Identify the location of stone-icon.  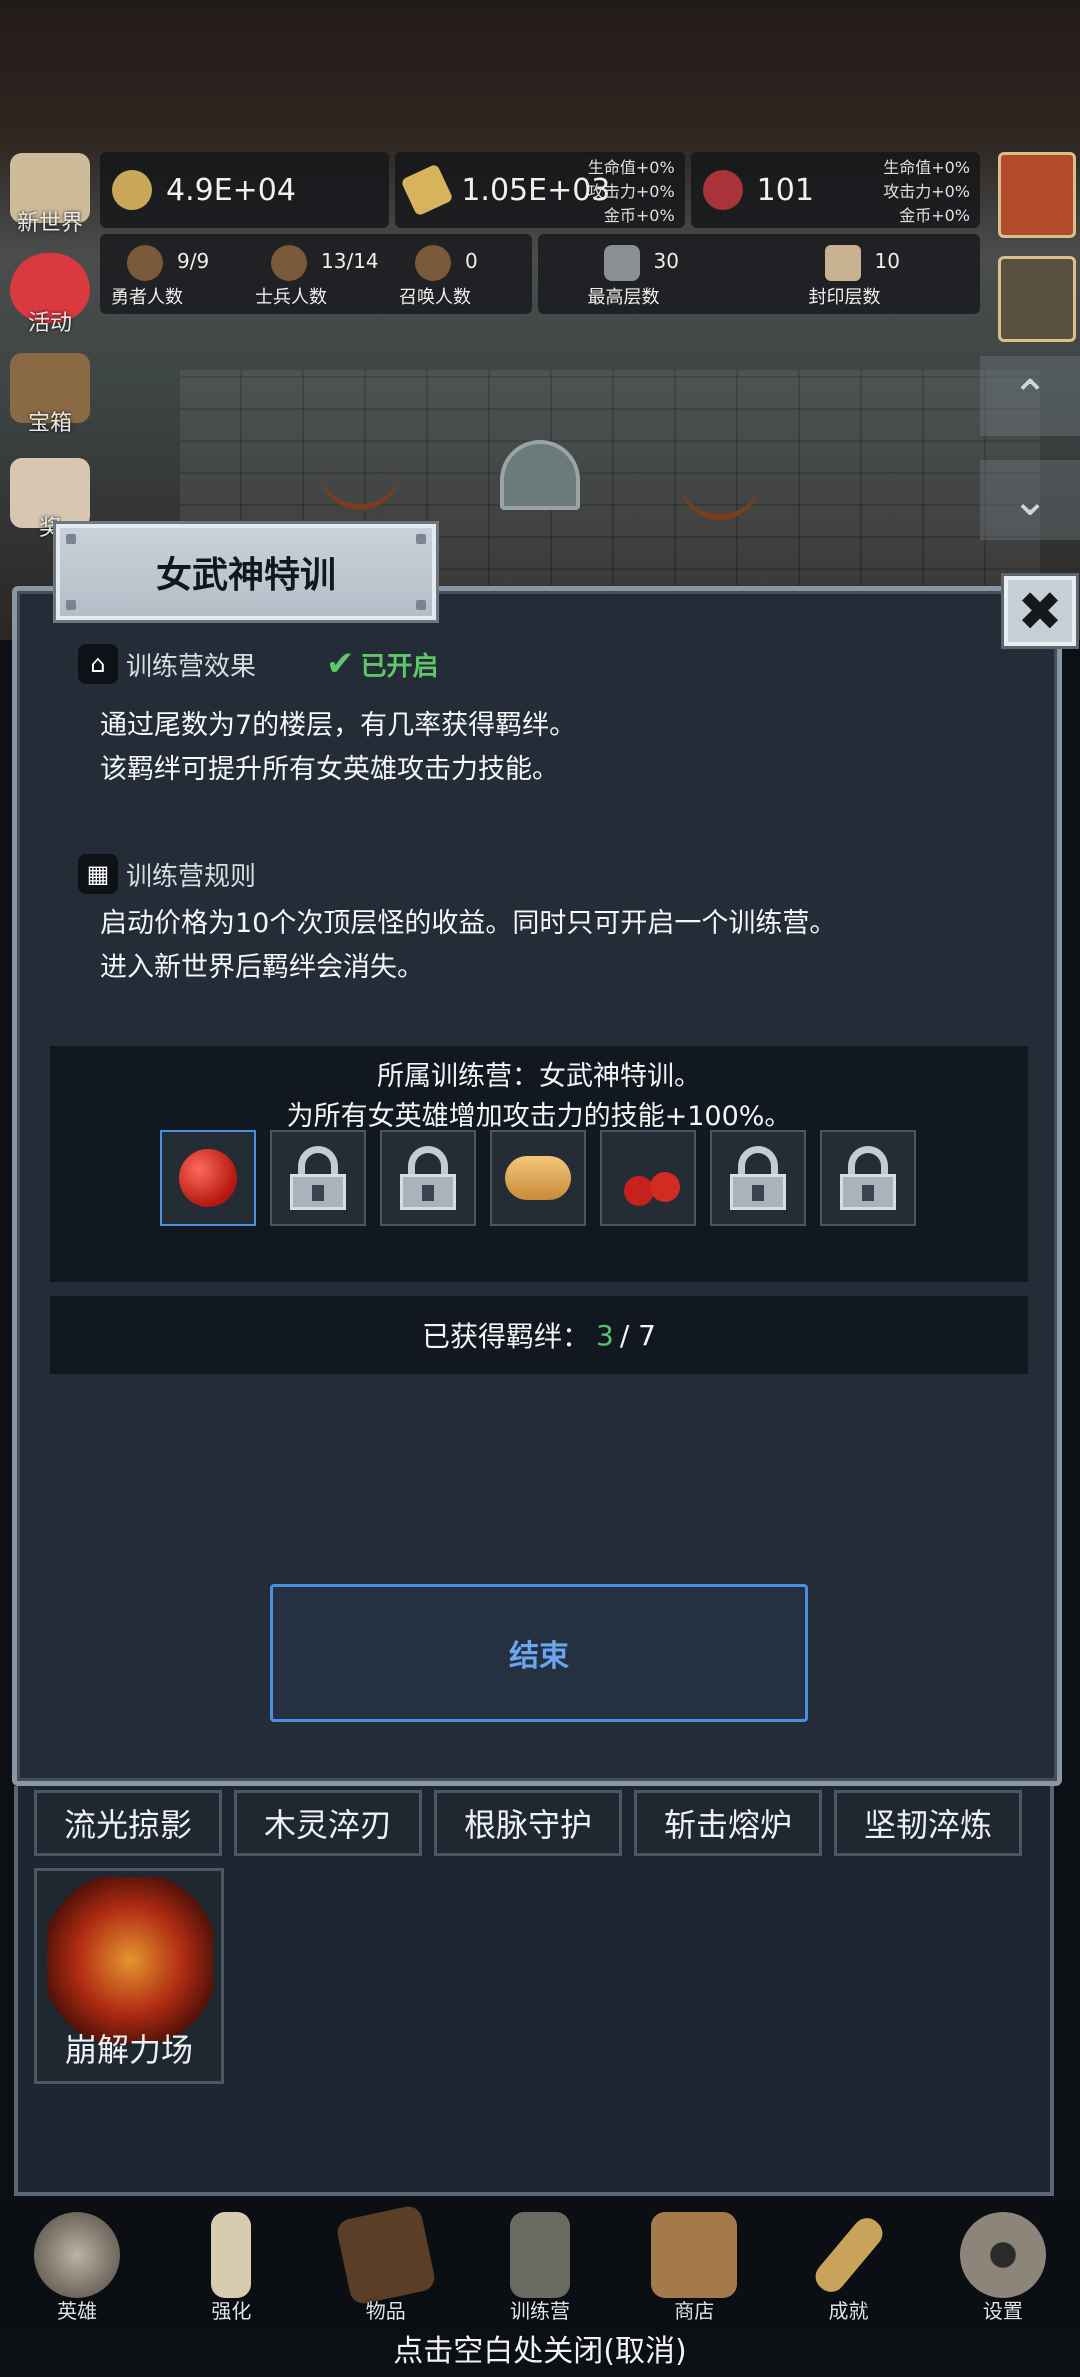
(621, 263).